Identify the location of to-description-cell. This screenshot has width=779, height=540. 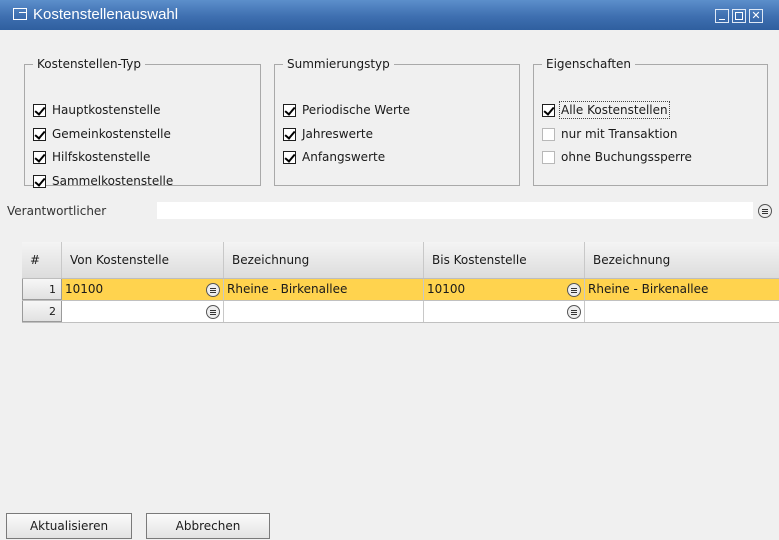
(682, 311).